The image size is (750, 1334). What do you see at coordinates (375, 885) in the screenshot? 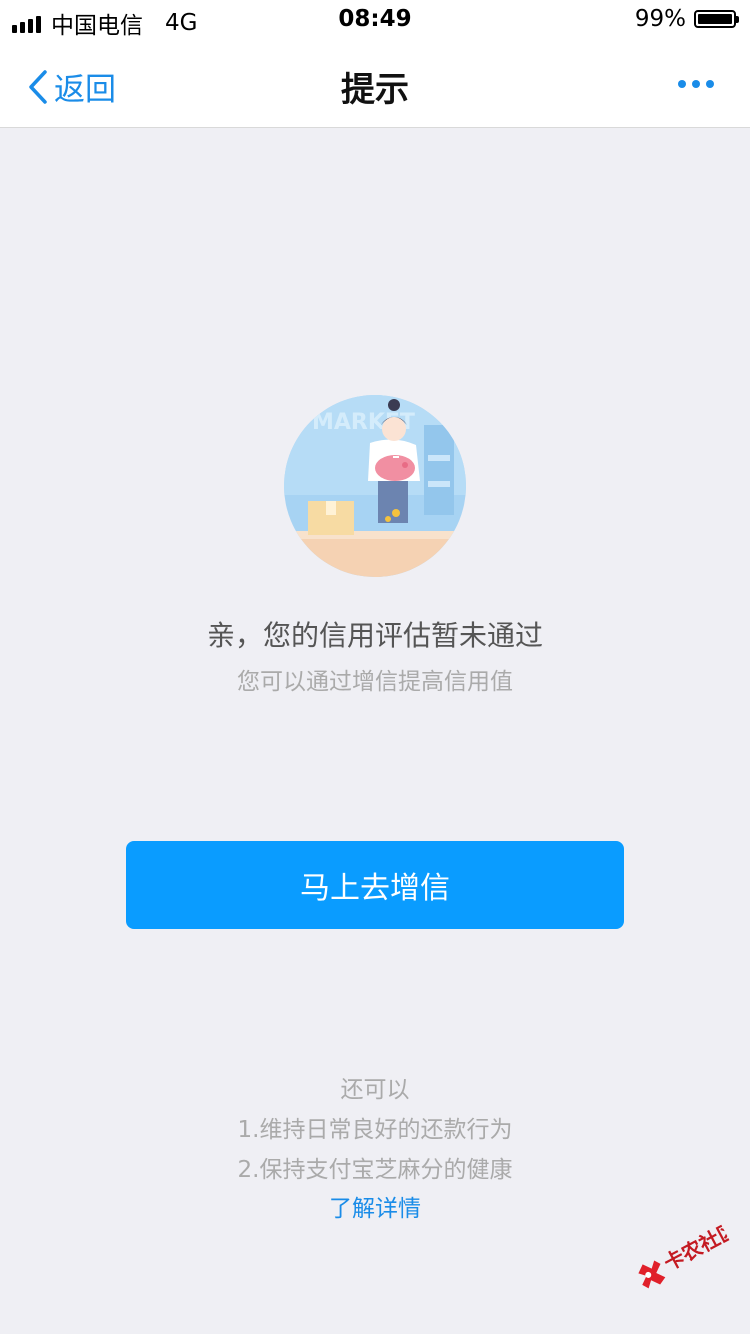
I see `boost-credit-button: 马上去增信` at bounding box center [375, 885].